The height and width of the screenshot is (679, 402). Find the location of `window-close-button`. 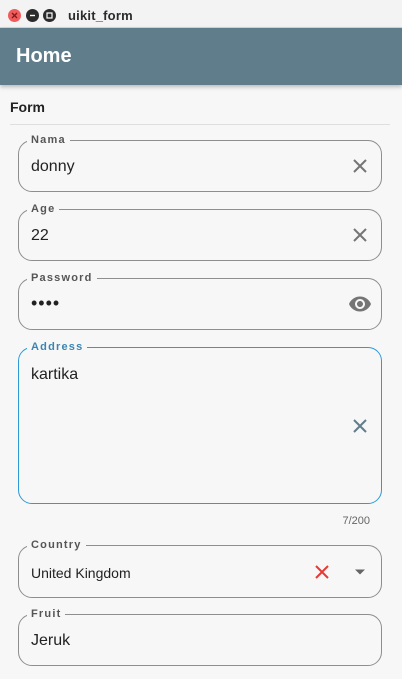

window-close-button is located at coordinates (14, 15).